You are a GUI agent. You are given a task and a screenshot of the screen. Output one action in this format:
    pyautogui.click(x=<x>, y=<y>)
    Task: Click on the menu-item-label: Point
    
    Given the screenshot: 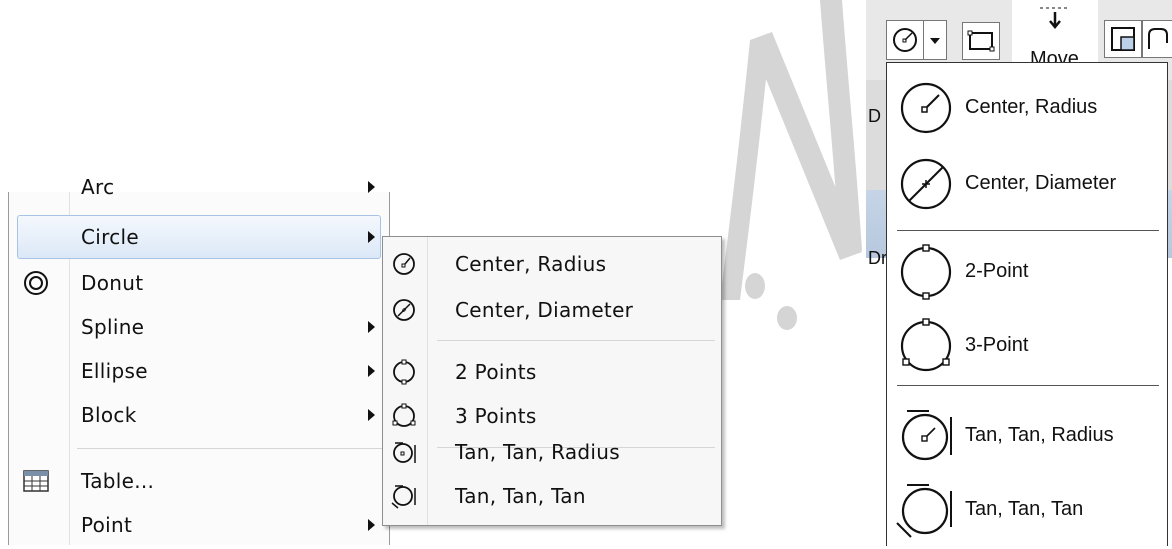 What is the action you would take?
    pyautogui.click(x=107, y=525)
    